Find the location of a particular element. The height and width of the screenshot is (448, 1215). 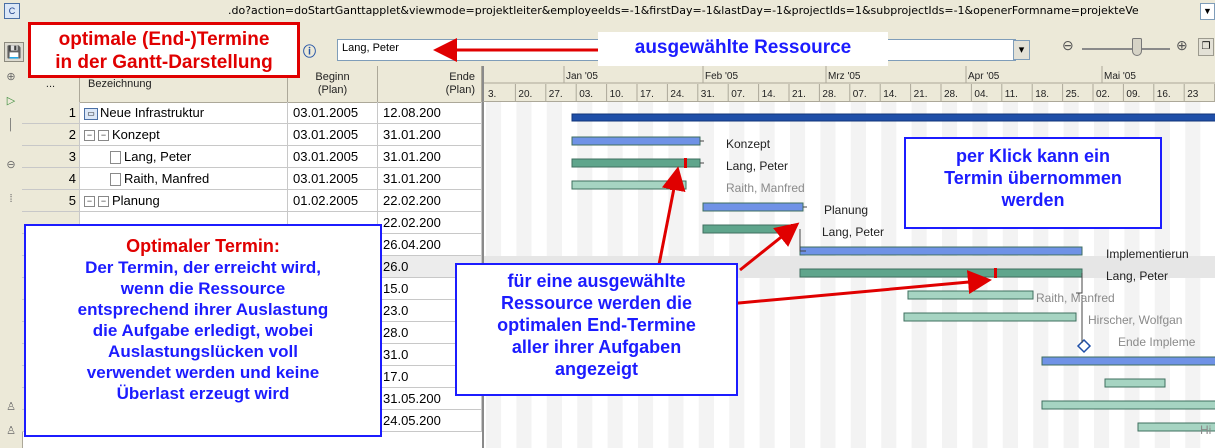

callout-line: werden is located at coordinates (1033, 200).